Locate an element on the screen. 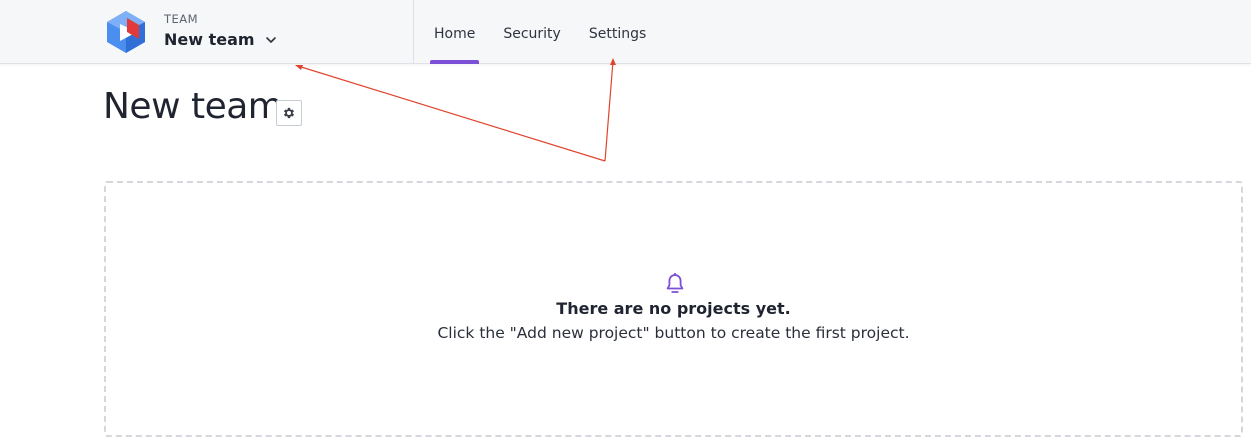 This screenshot has width=1251, height=442. tab-security: Security is located at coordinates (532, 32).